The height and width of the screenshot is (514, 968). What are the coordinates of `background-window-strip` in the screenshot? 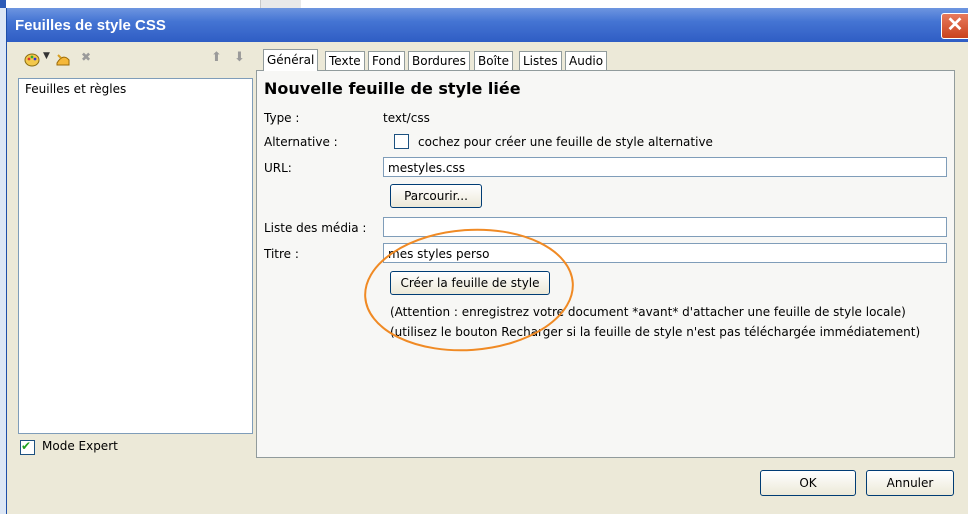 It's located at (484, 4).